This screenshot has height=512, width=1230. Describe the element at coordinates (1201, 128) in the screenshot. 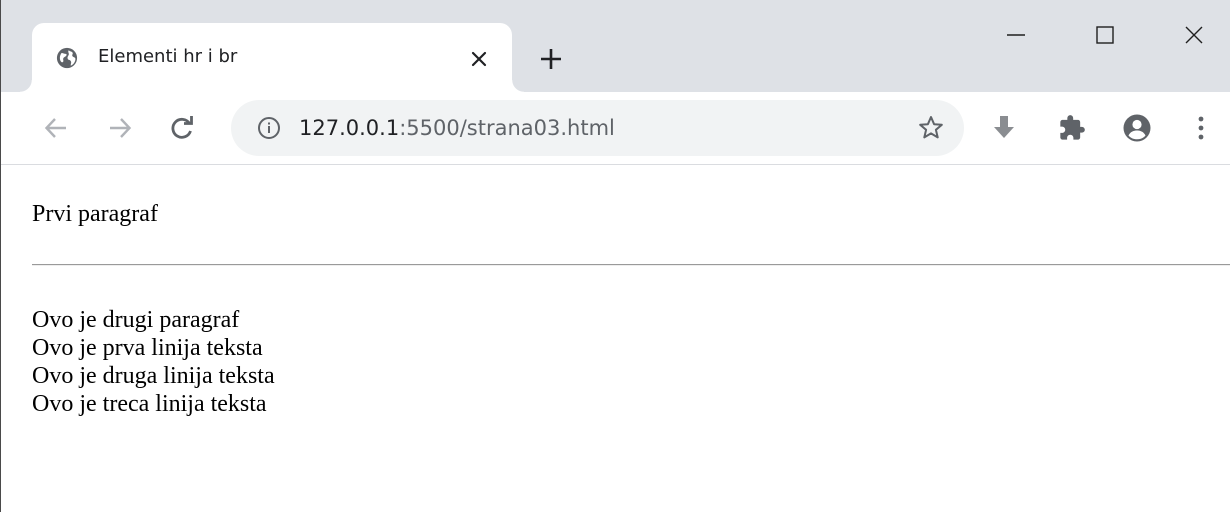

I see `kebab-menu-icon` at that location.